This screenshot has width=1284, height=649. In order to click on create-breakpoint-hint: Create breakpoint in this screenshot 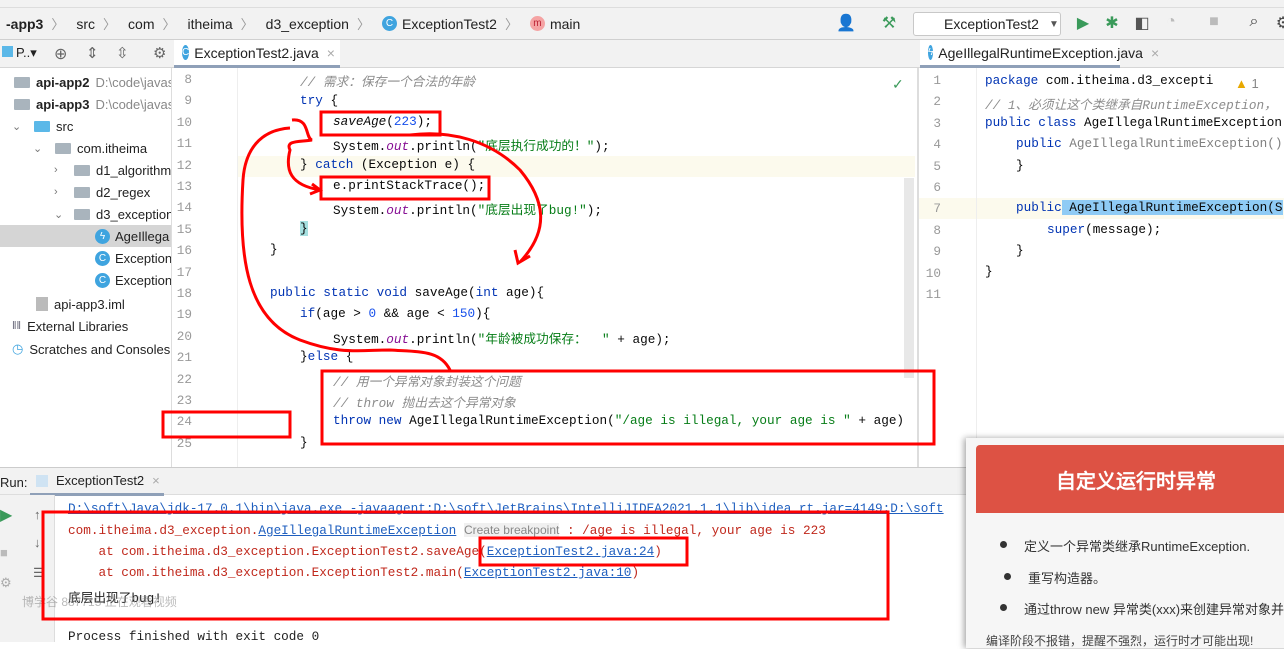, I will do `click(511, 530)`.